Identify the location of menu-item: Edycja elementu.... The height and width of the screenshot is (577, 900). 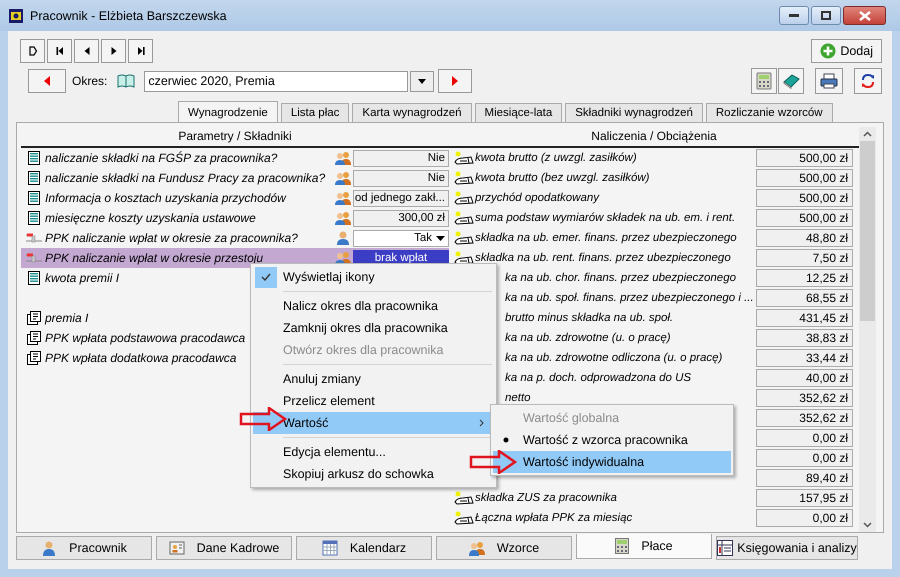
(373, 452).